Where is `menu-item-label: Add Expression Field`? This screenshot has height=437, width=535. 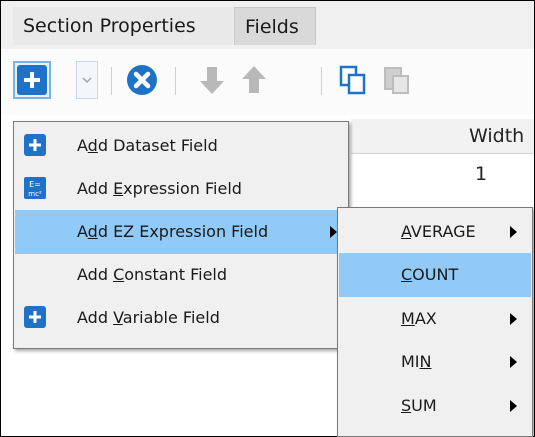
menu-item-label: Add Expression Field is located at coordinates (159, 188).